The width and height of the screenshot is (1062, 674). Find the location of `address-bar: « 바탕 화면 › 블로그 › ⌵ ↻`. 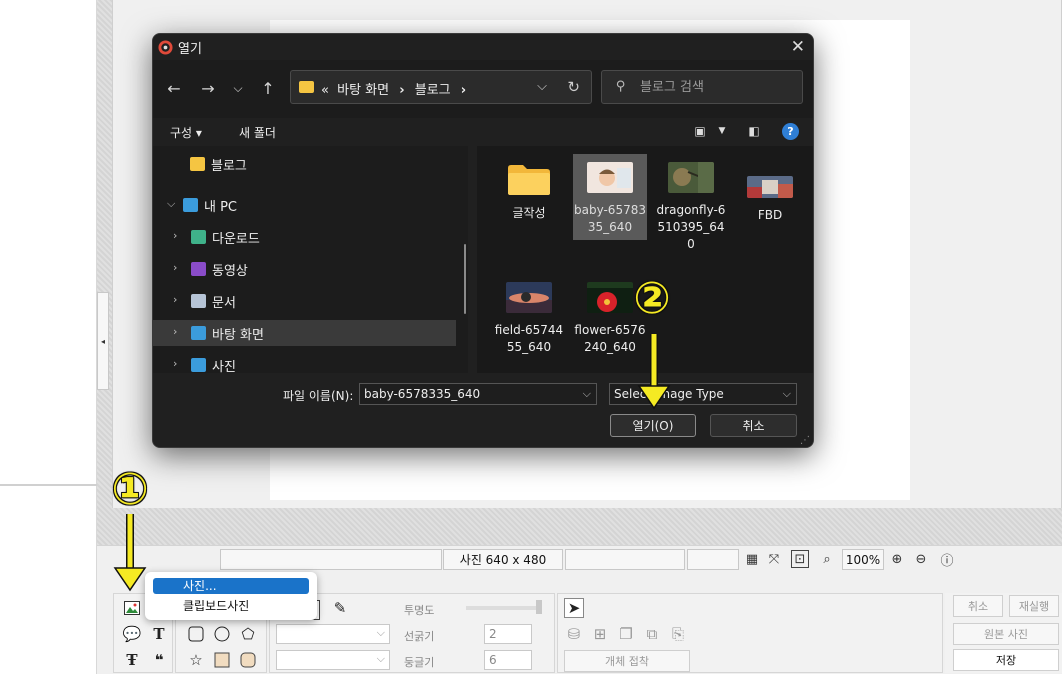

address-bar: « 바탕 화면 › 블로그 › ⌵ ↻ is located at coordinates (441, 87).